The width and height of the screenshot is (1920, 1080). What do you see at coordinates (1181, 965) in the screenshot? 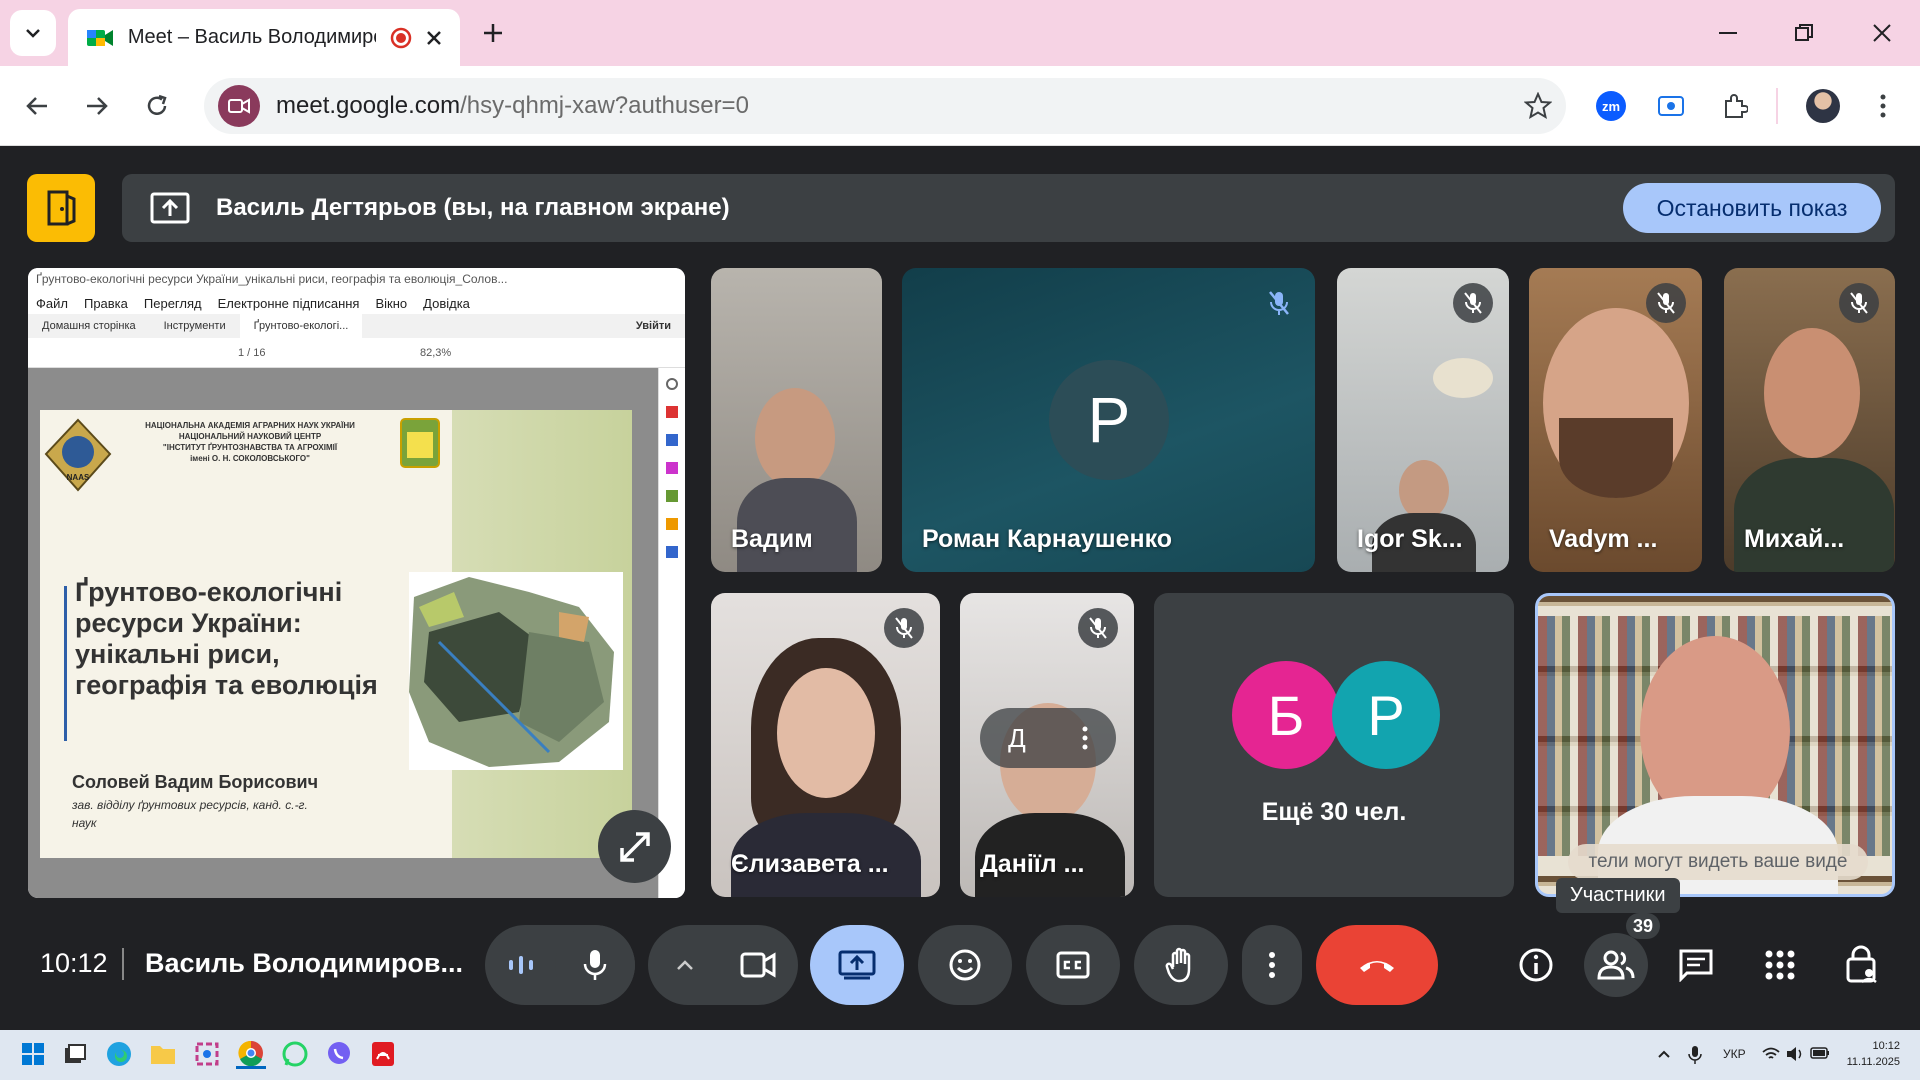
I see `raise-hand-button` at bounding box center [1181, 965].